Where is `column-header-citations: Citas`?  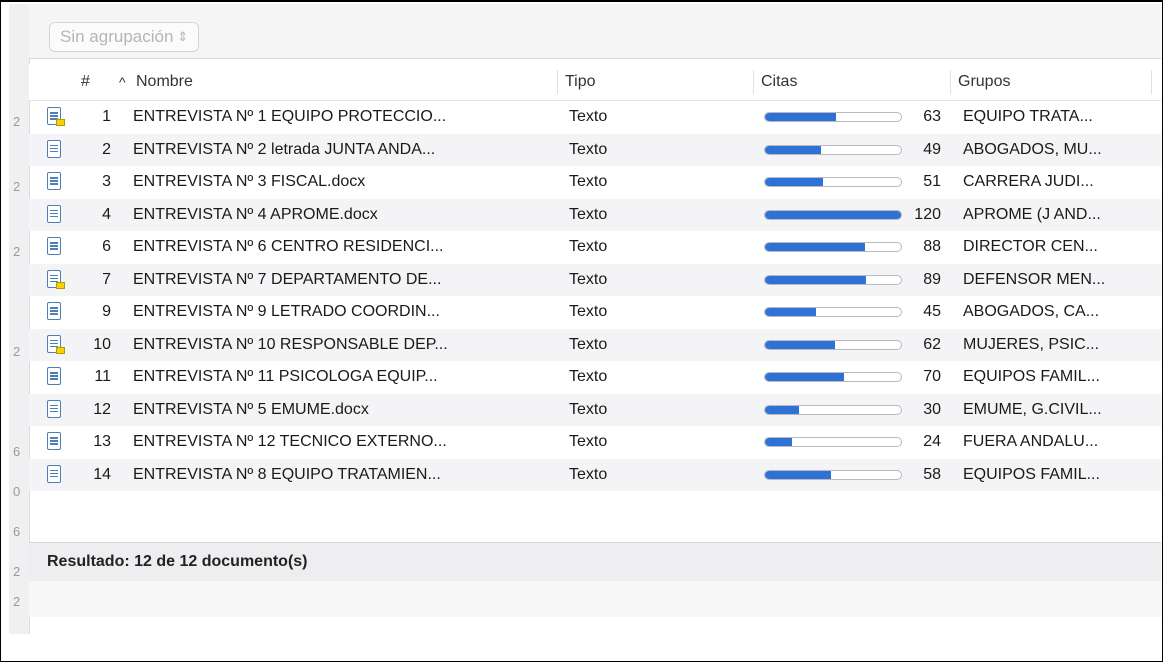
column-header-citations: Citas is located at coordinates (779, 82).